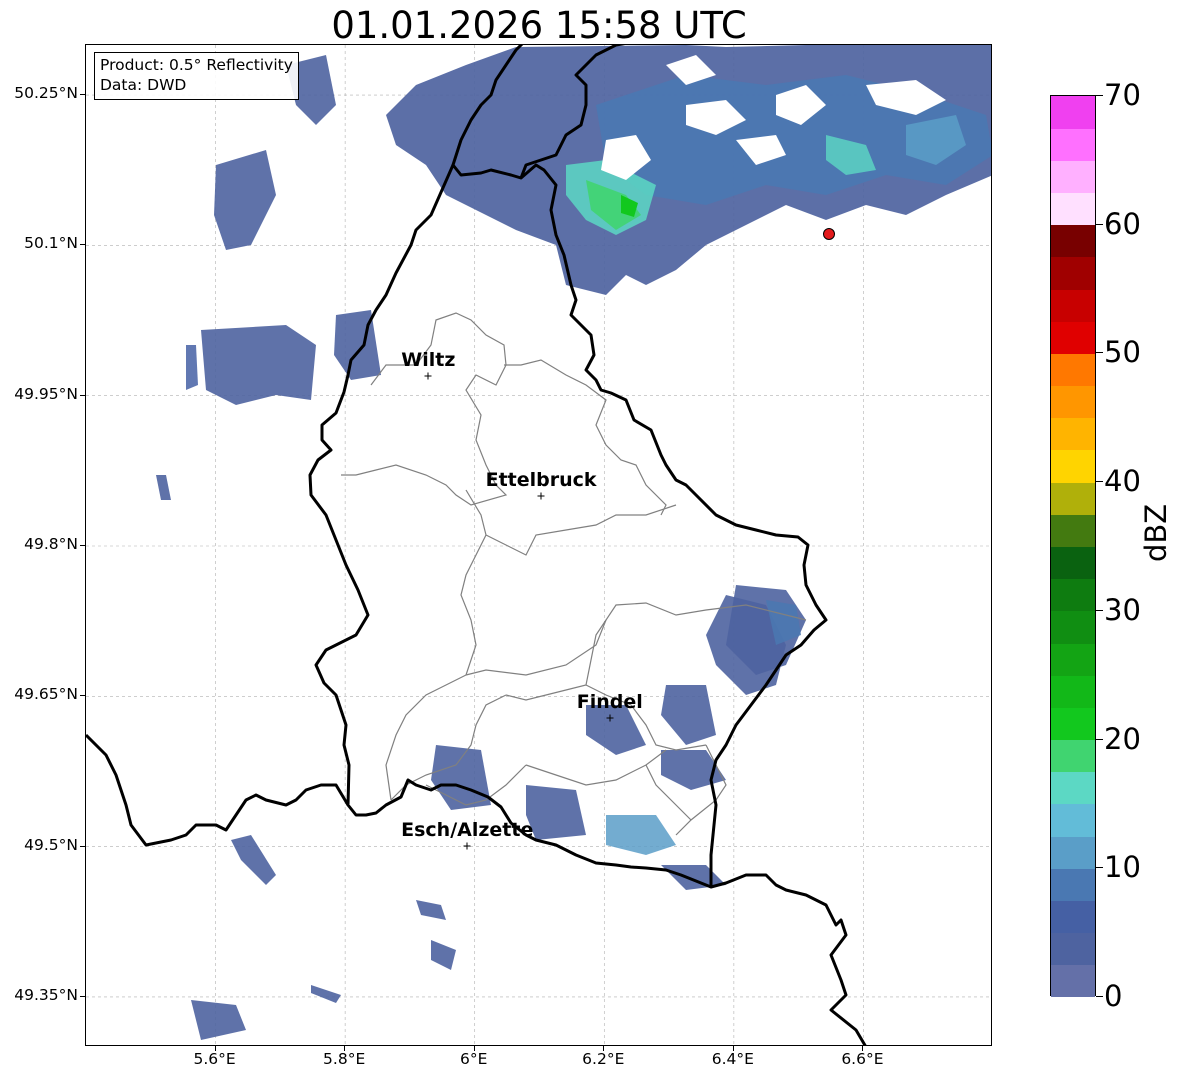  I want to click on france-border, so click(218, 790).